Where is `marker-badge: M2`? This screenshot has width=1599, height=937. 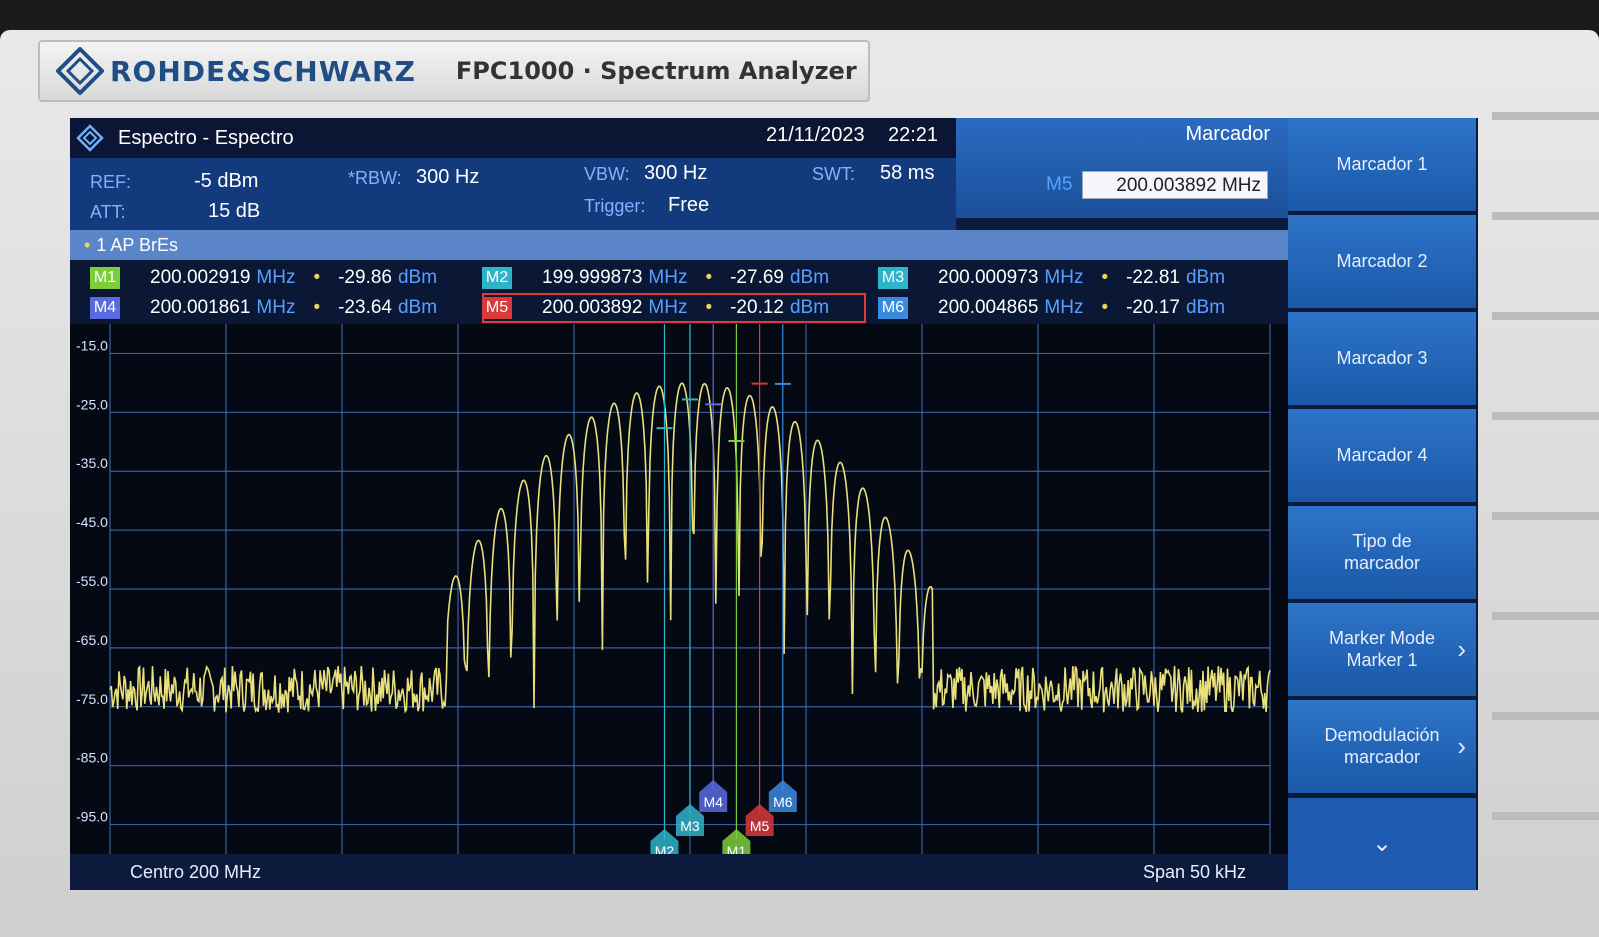
marker-badge: M2 is located at coordinates (497, 278).